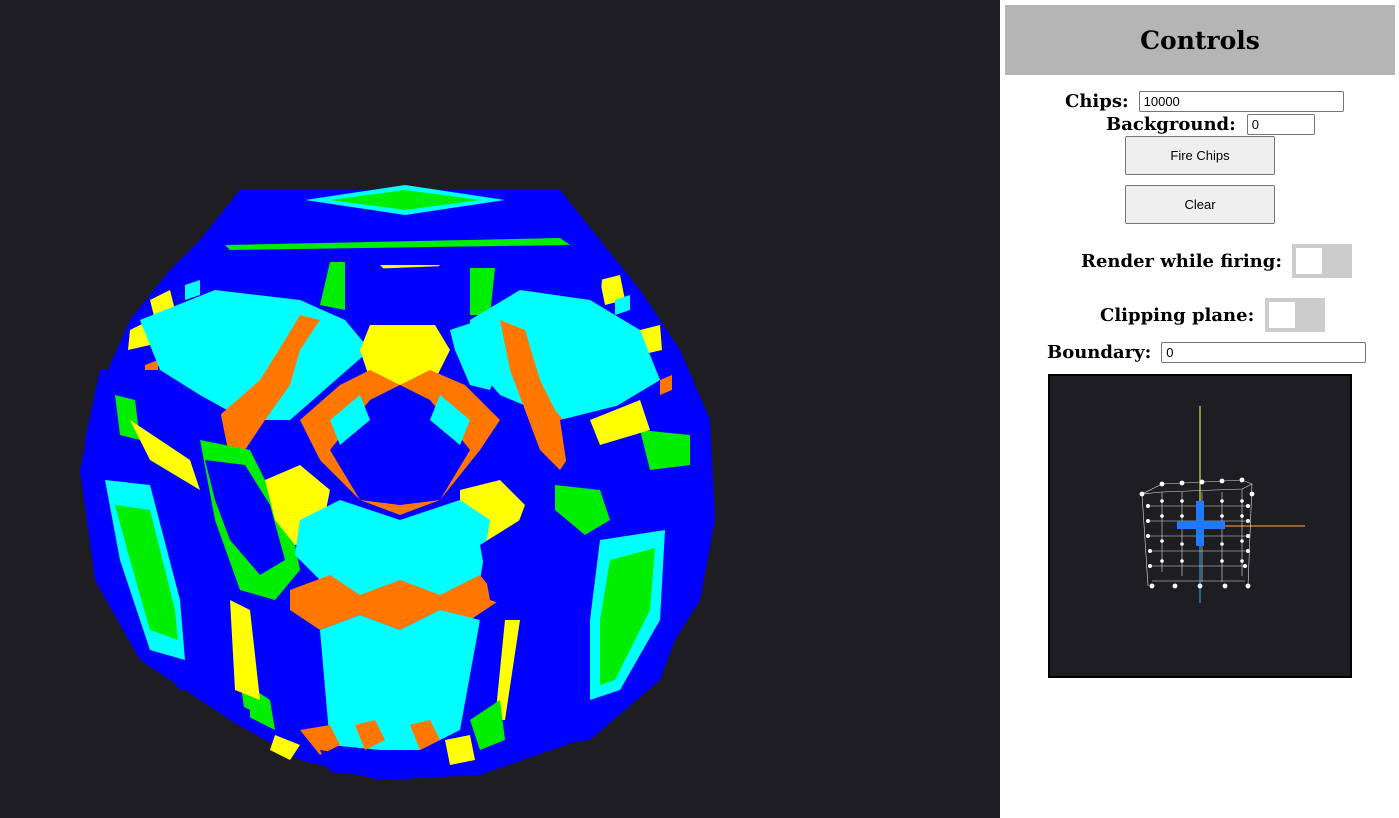 The width and height of the screenshot is (1399, 818). I want to click on chips-row: Chips:, so click(1204, 101).